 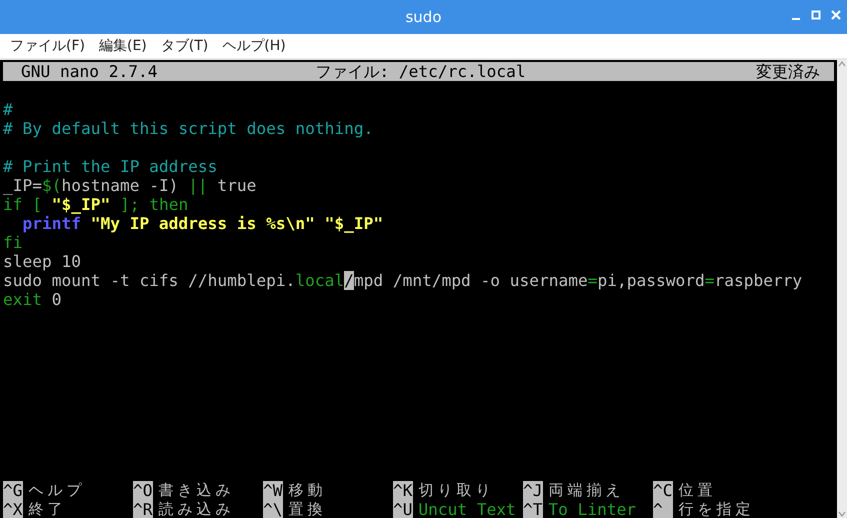 What do you see at coordinates (592, 509) in the screenshot?
I see `shortcut-label: To Linter` at bounding box center [592, 509].